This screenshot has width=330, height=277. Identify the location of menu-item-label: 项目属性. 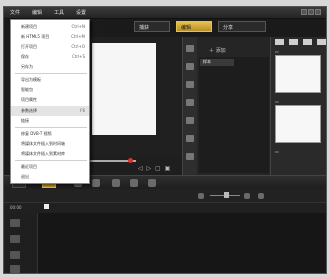
(29, 99).